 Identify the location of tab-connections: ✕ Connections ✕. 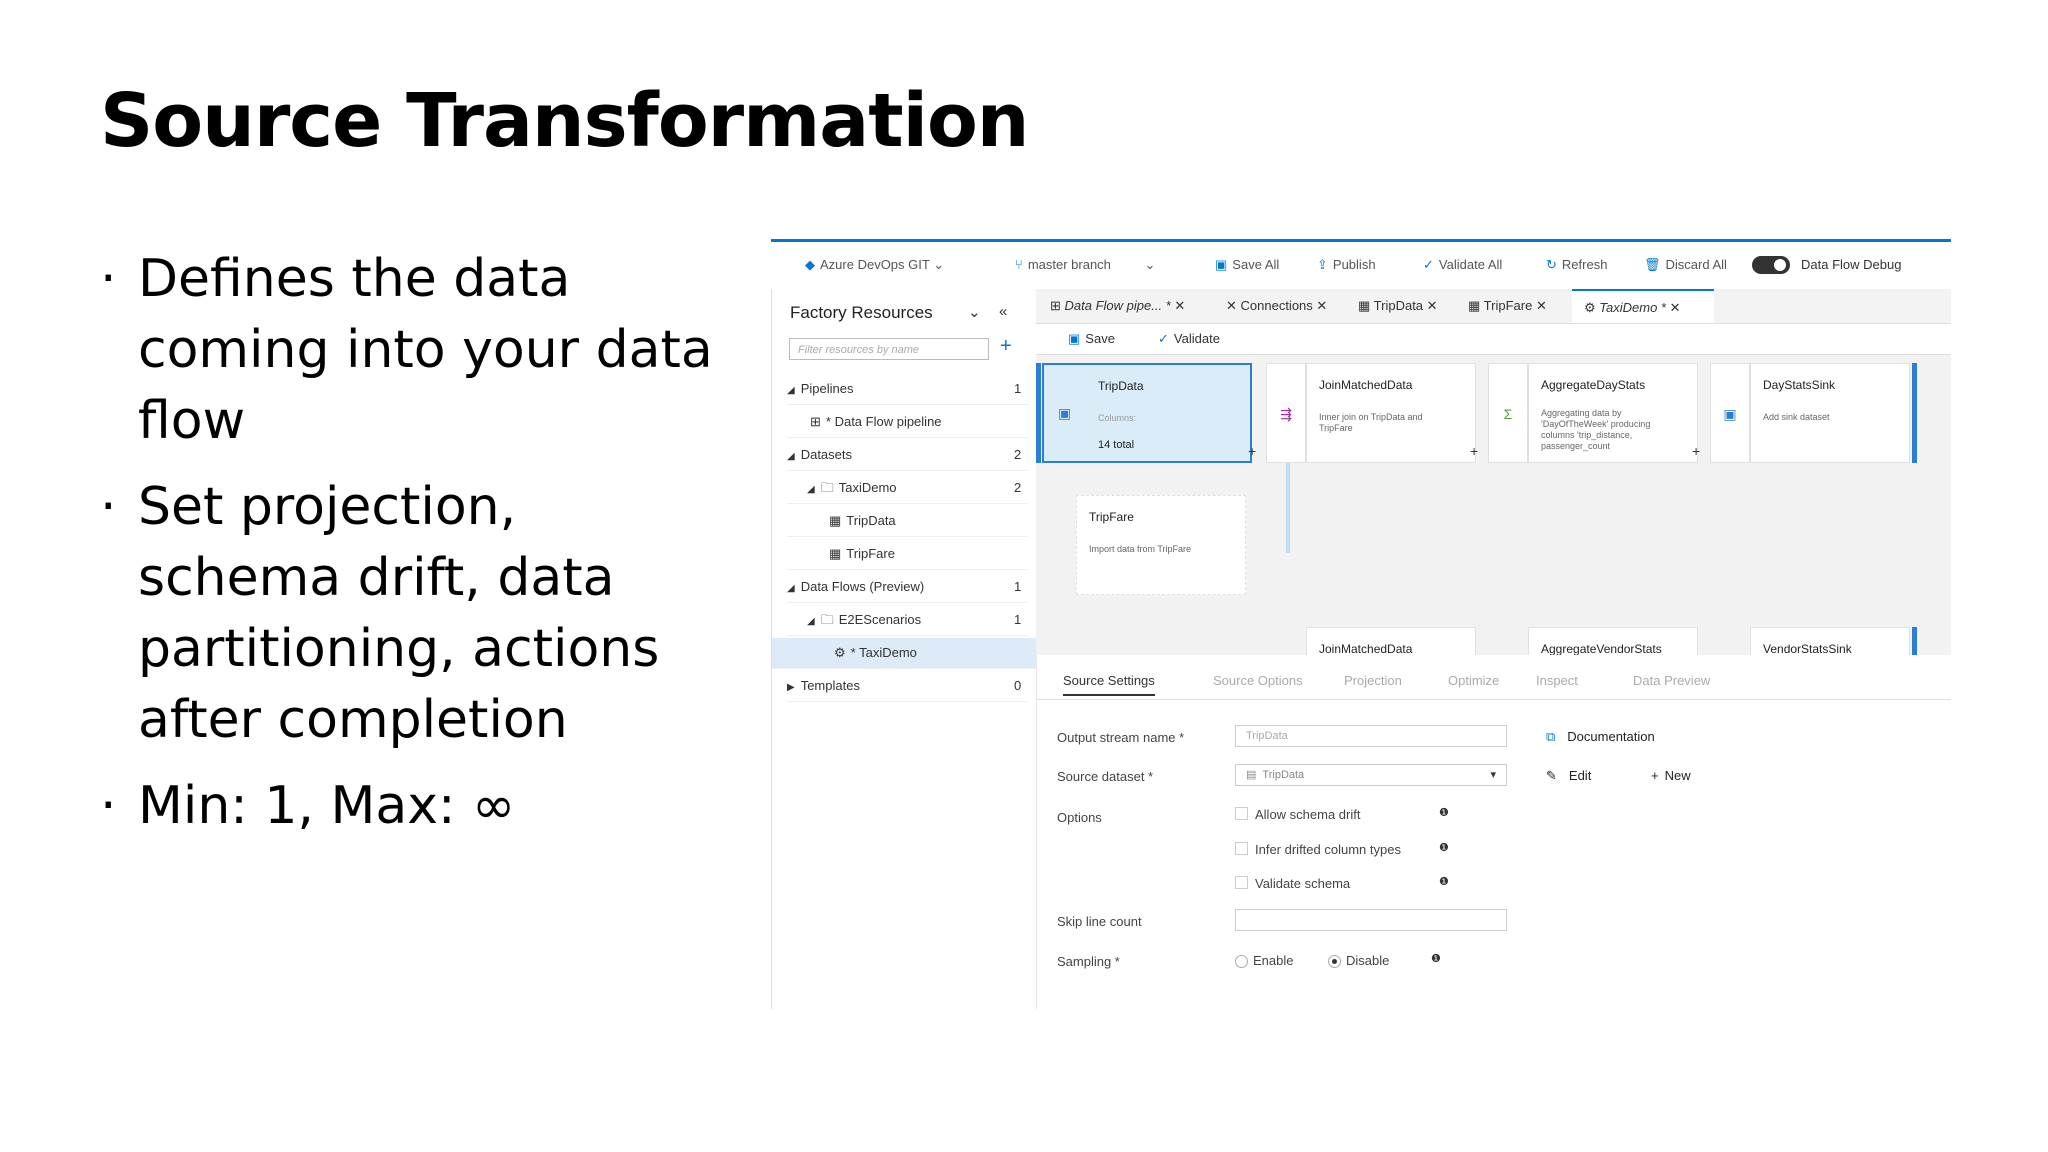
(1276, 306).